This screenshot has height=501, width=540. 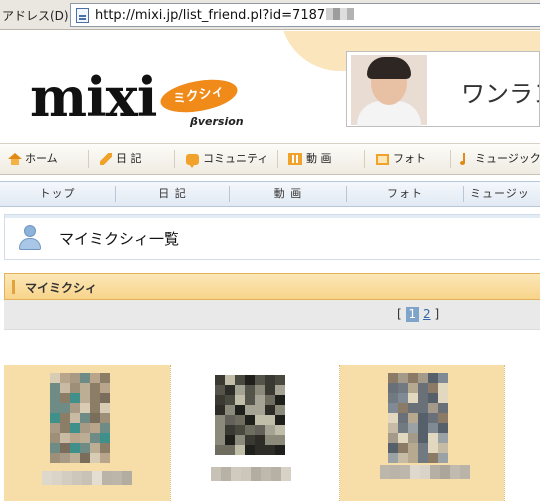 I want to click on nav-divider, so click(x=450, y=159).